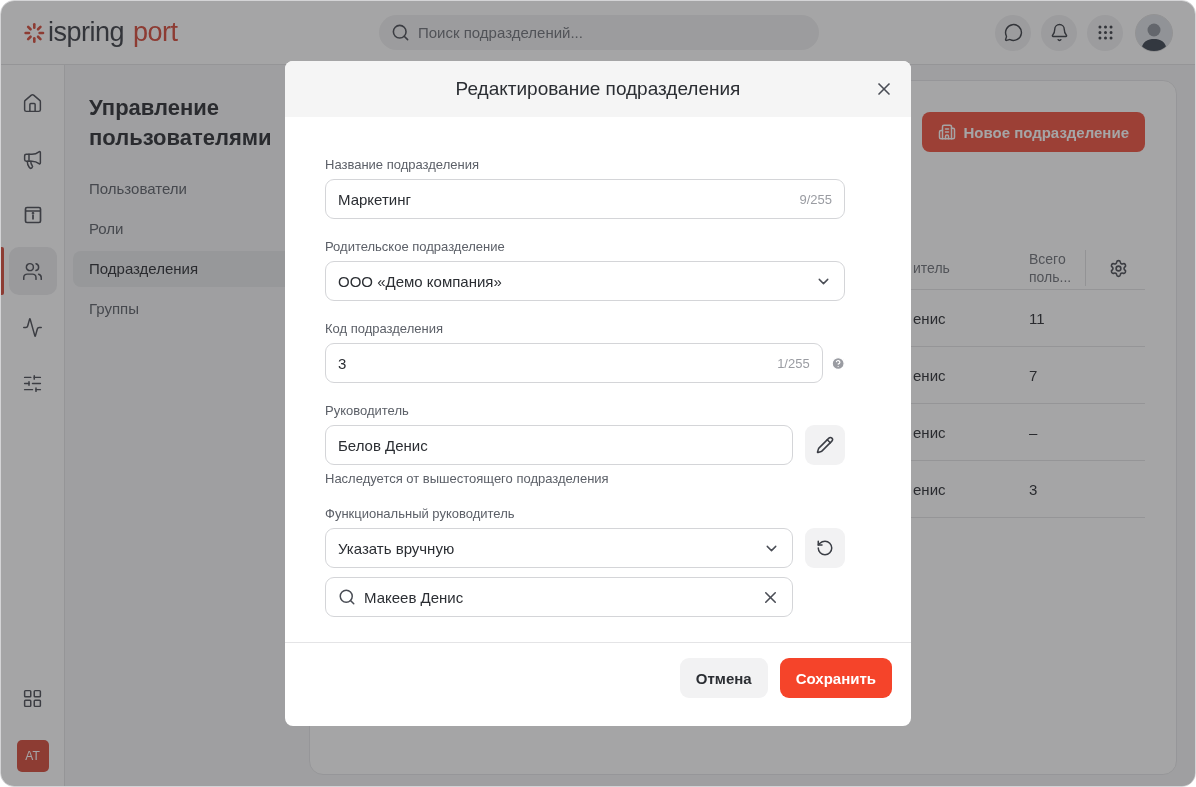 This screenshot has height=787, width=1196. What do you see at coordinates (835, 678) in the screenshot?
I see `save-button: Сохранить` at bounding box center [835, 678].